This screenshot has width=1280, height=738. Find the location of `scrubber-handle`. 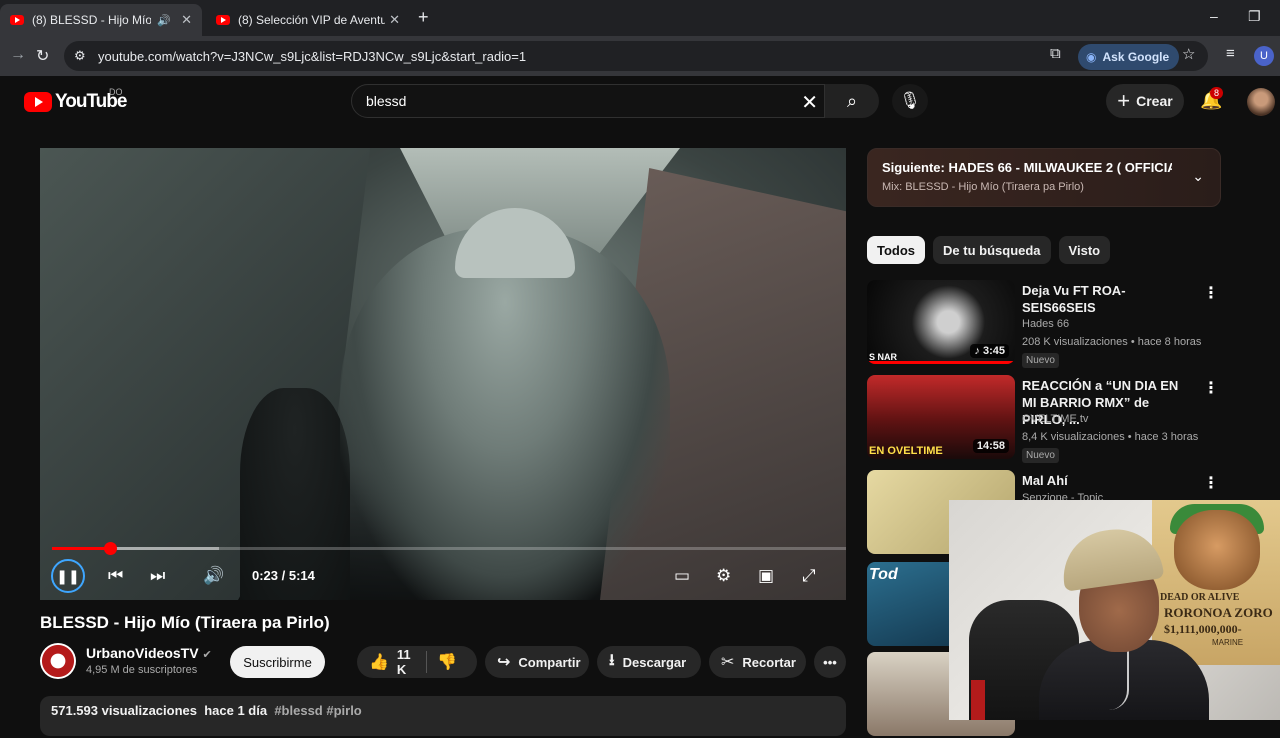

scrubber-handle is located at coordinates (110, 548).